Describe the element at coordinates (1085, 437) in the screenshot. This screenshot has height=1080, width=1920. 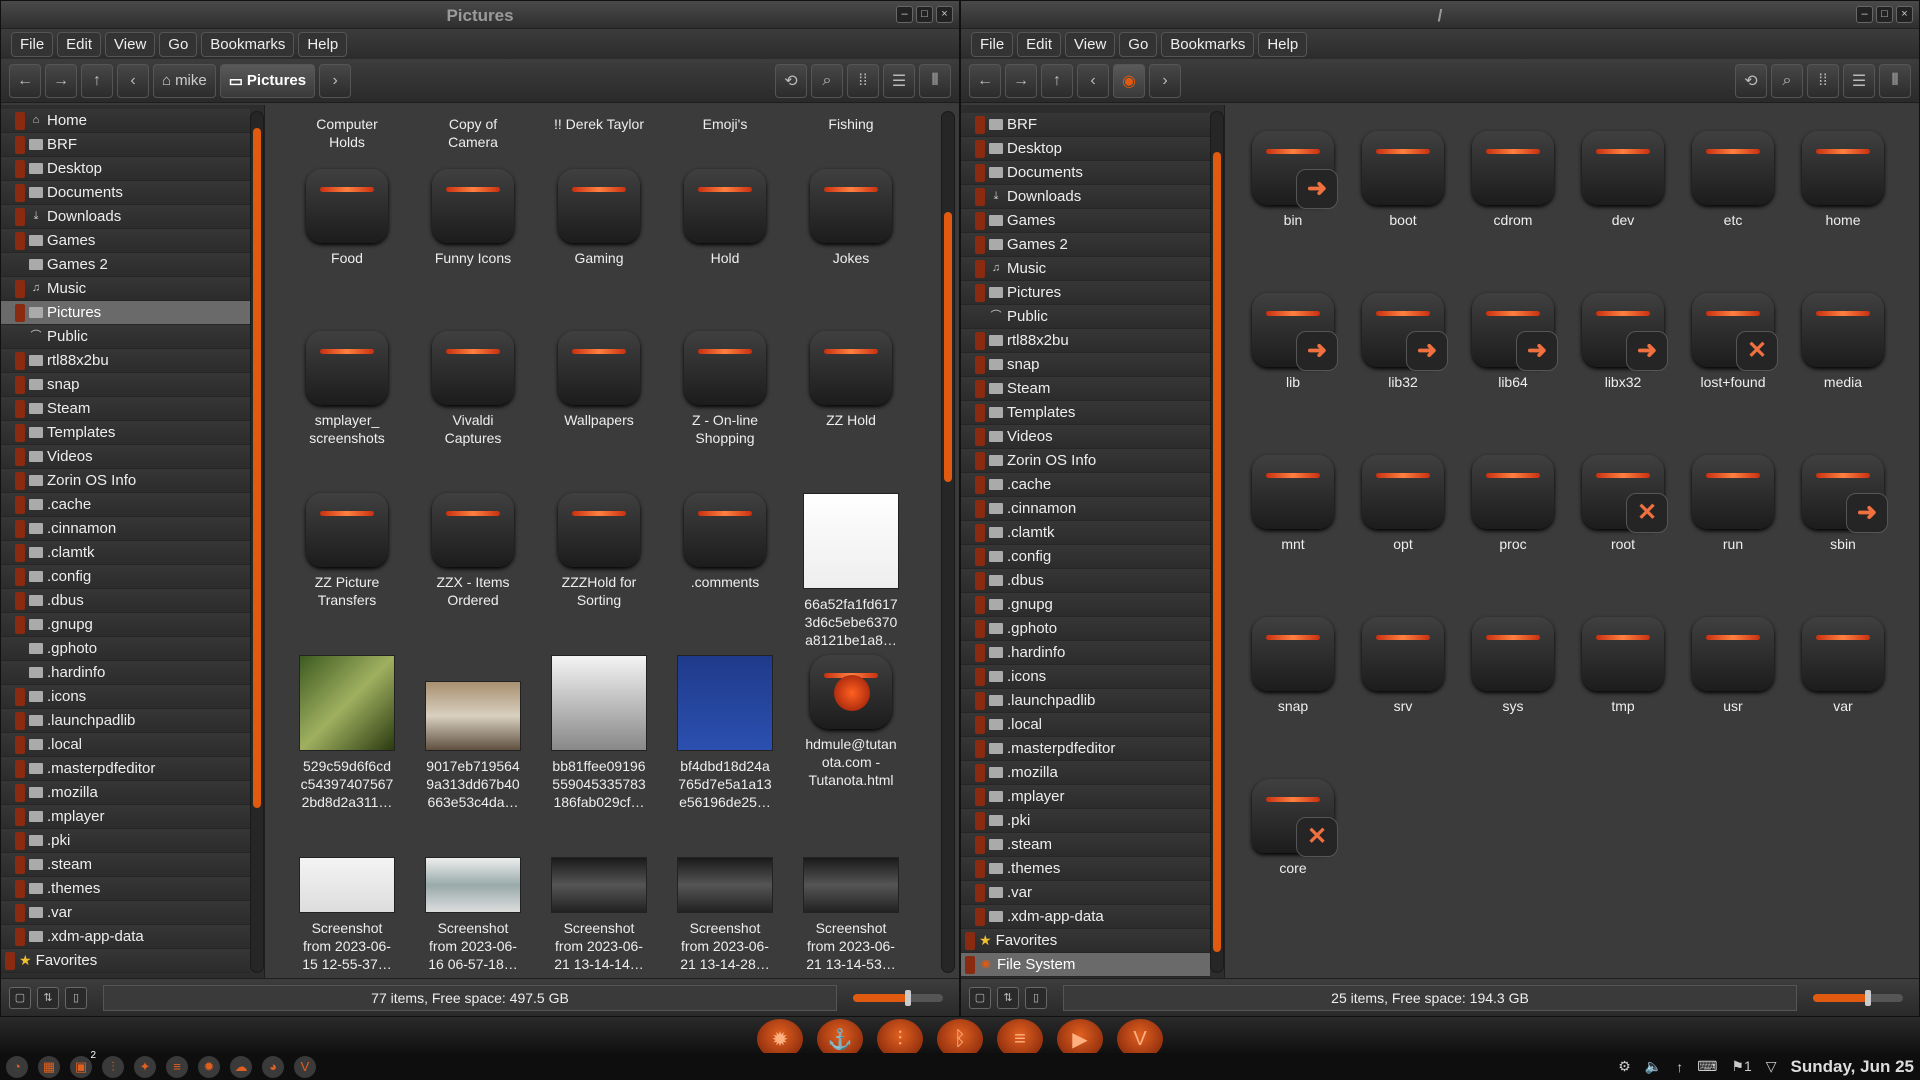
I see `sidebar-item-videos: Videos` at that location.